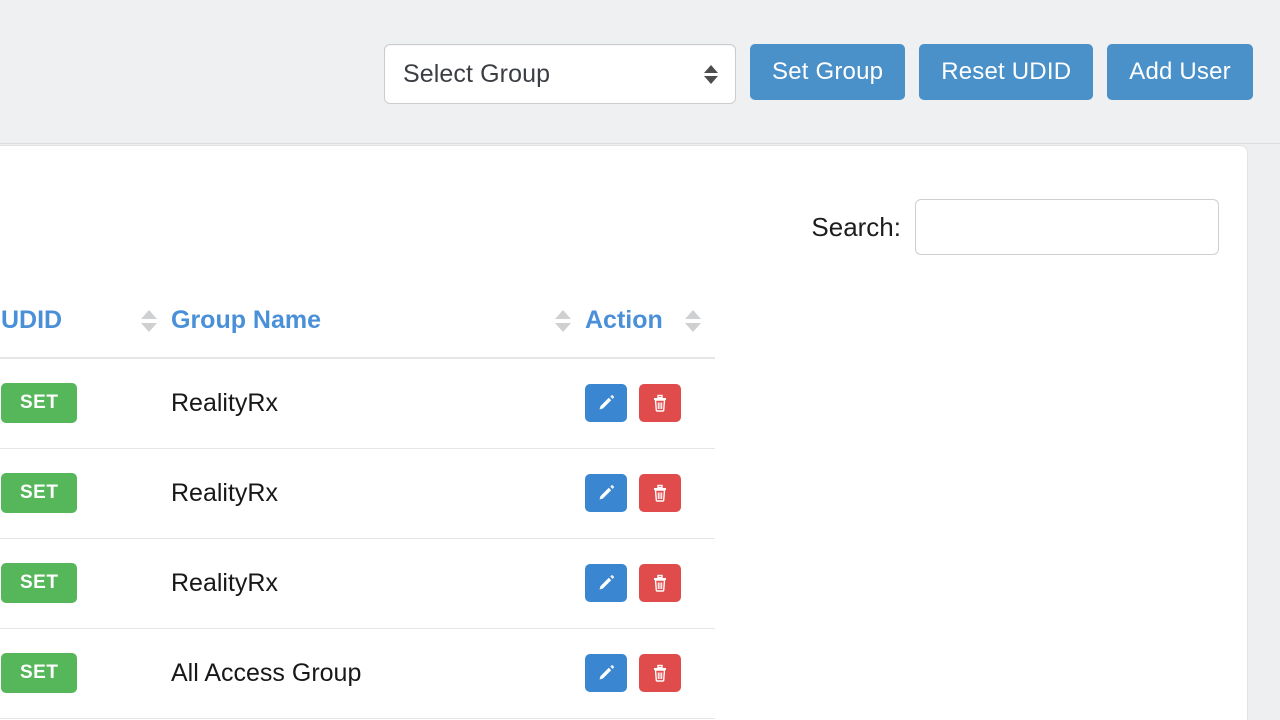 The height and width of the screenshot is (720, 1280). Describe the element at coordinates (378, 332) in the screenshot. I see `column-header-group-name: Group Name` at that location.